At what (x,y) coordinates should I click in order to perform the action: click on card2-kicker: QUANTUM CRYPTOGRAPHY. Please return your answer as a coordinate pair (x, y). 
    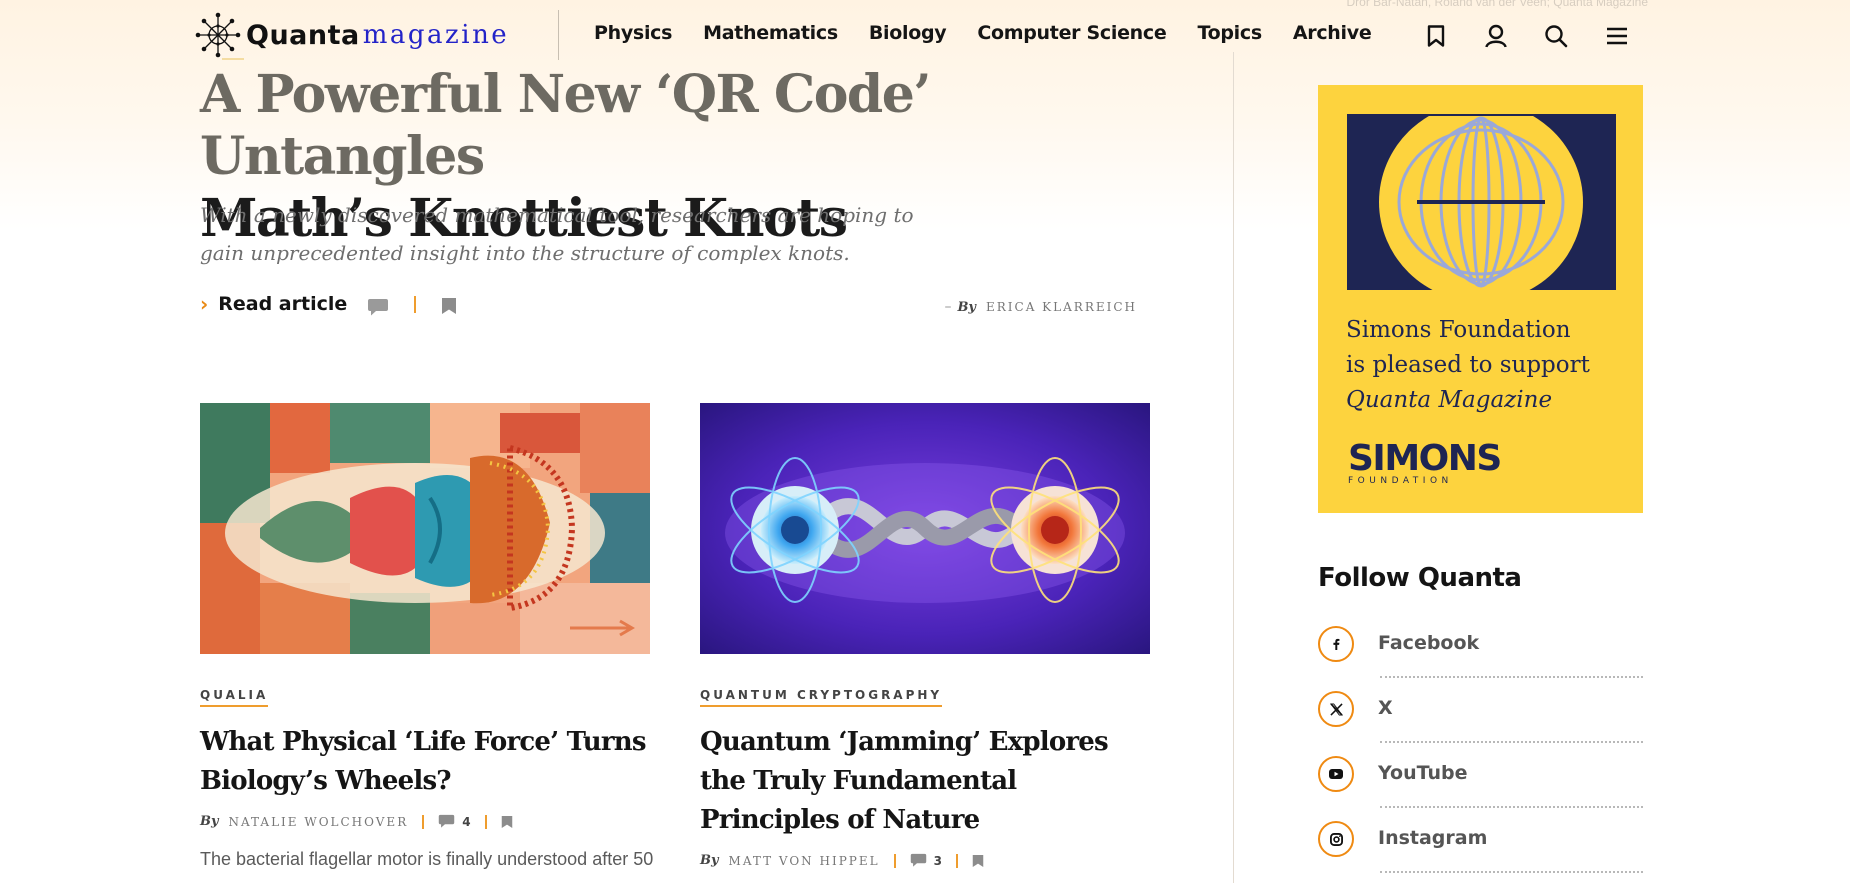
    Looking at the image, I should click on (821, 697).